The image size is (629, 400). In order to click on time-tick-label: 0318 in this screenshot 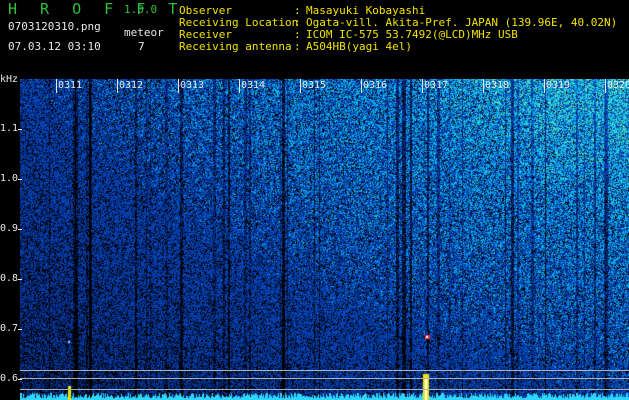, I will do `click(497, 85)`.